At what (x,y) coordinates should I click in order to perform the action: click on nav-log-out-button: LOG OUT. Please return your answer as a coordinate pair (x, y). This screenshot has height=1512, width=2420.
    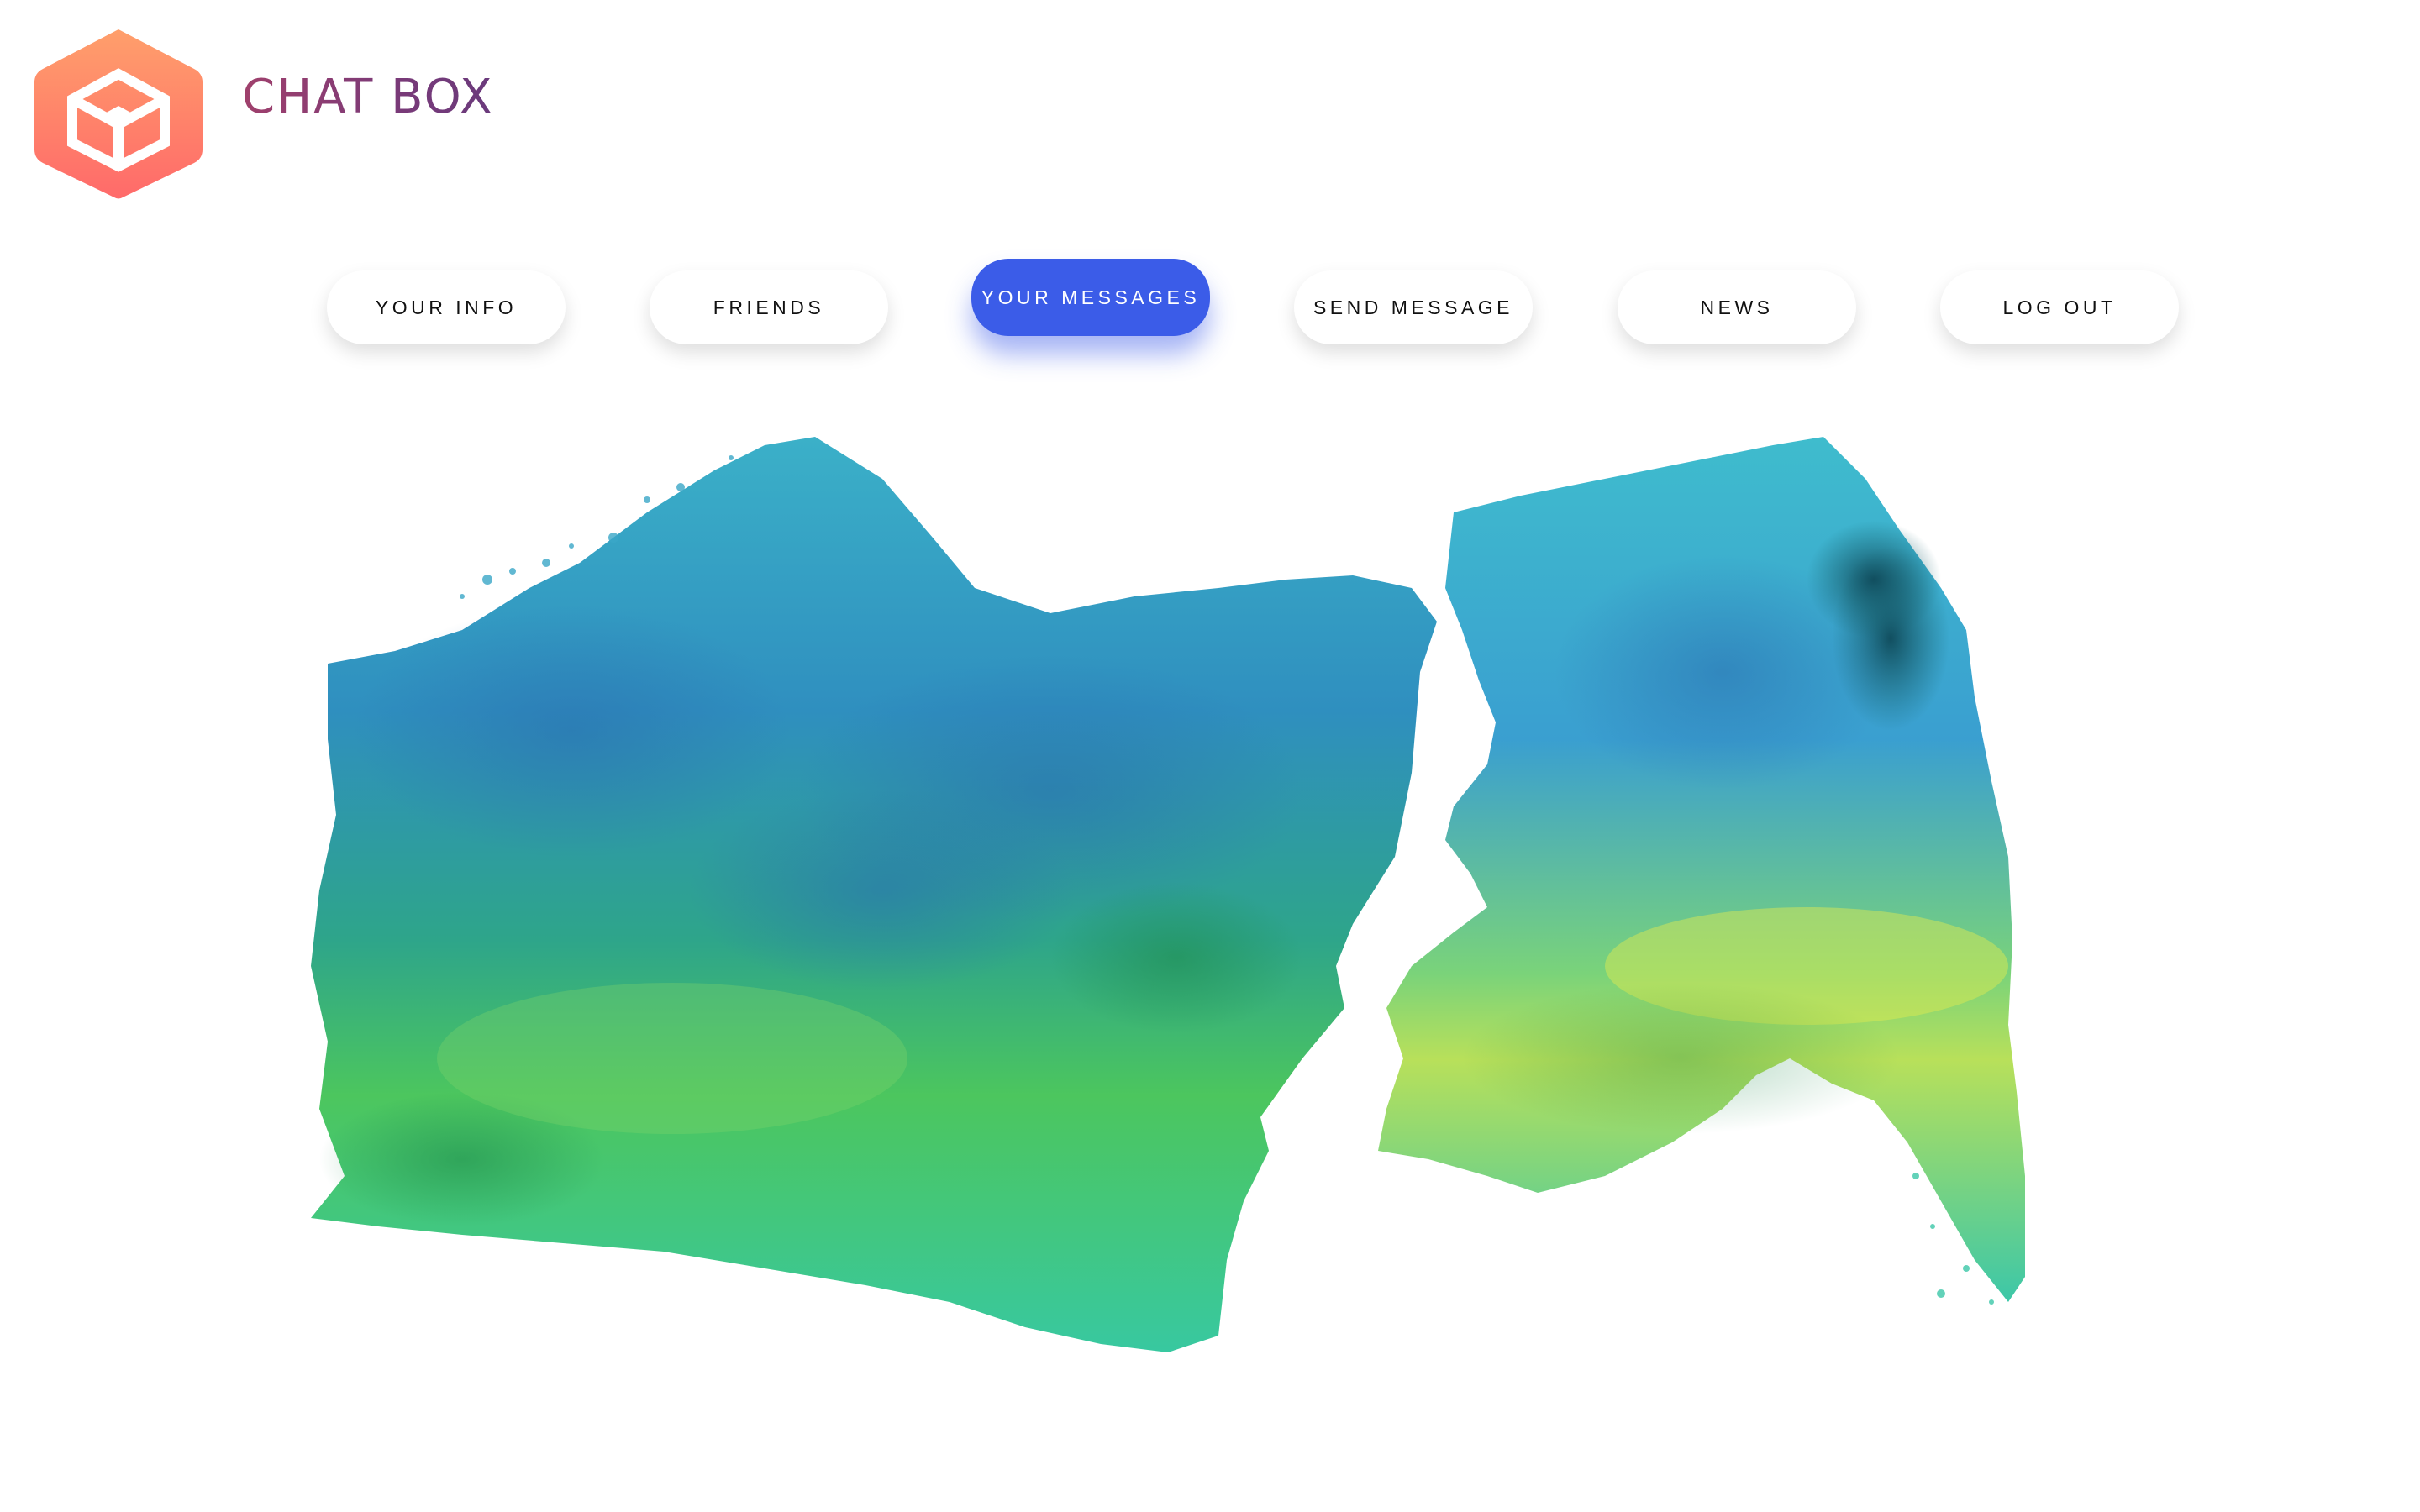
    Looking at the image, I should click on (2059, 307).